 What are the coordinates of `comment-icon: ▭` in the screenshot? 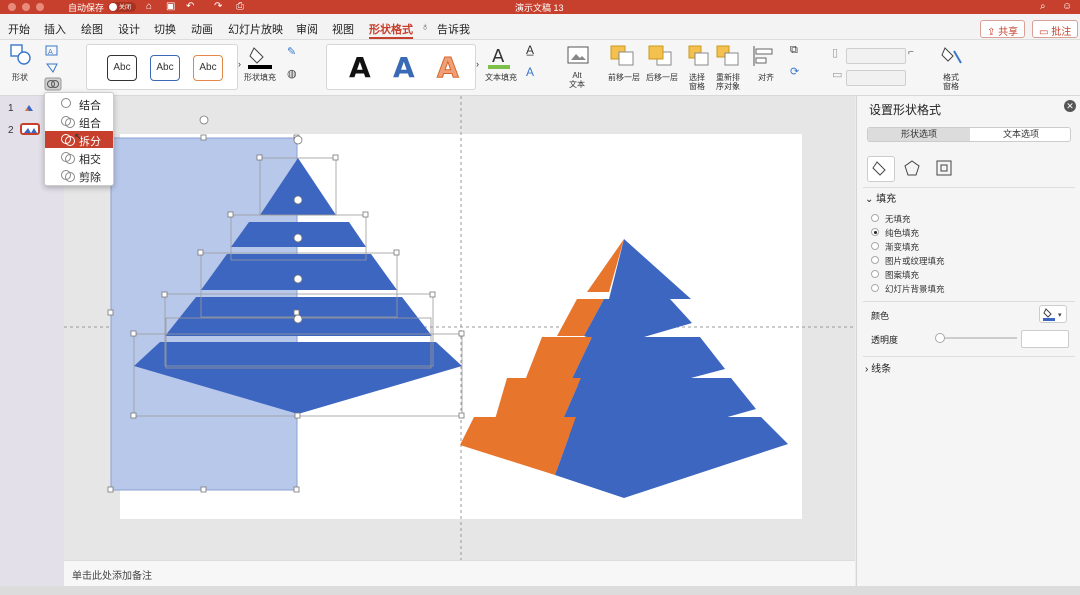 It's located at (1045, 32).